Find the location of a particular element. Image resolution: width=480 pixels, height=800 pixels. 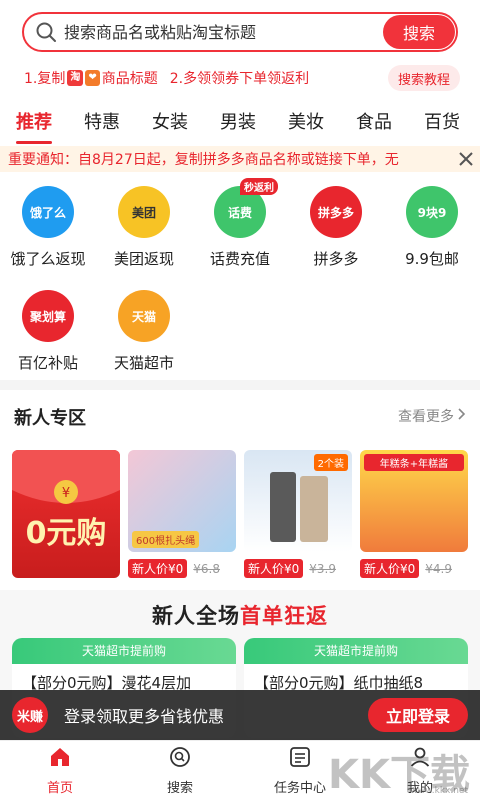

usage-steps: 1.复制 淘 ❤ 商品标题 2.多领领券下单领返利 搜索教程 is located at coordinates (242, 78).